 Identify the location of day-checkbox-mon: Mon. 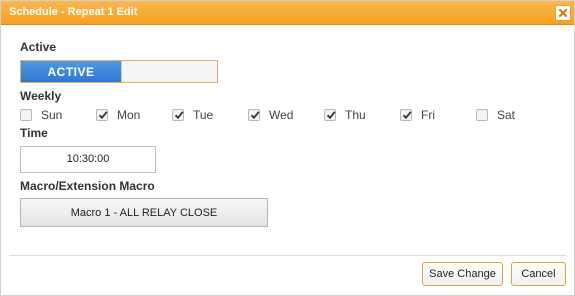
(118, 115).